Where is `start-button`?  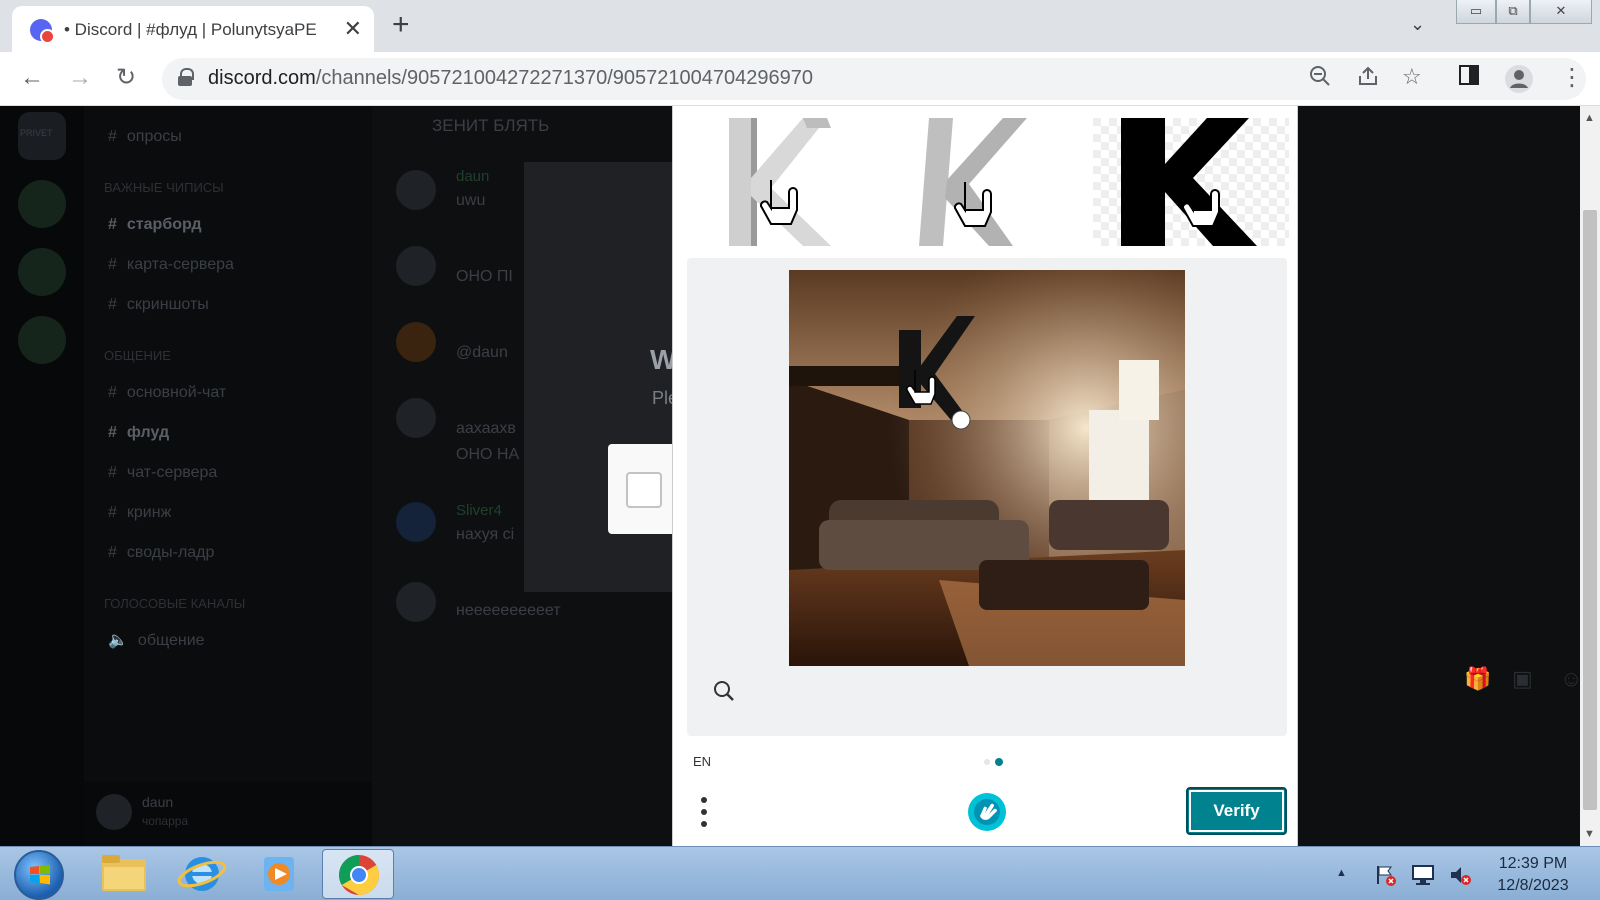 start-button is located at coordinates (39, 875).